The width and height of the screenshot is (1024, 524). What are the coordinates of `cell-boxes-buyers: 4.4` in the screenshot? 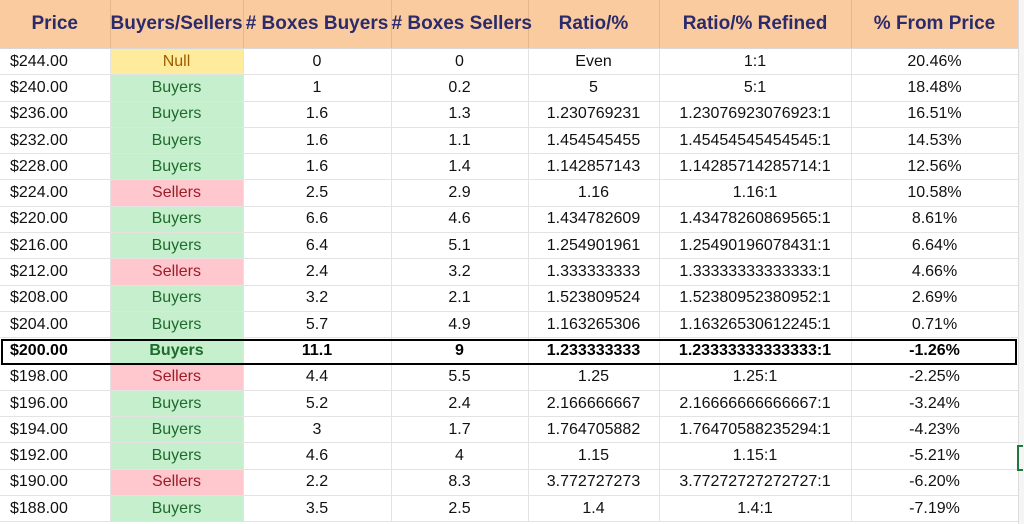 It's located at (317, 377).